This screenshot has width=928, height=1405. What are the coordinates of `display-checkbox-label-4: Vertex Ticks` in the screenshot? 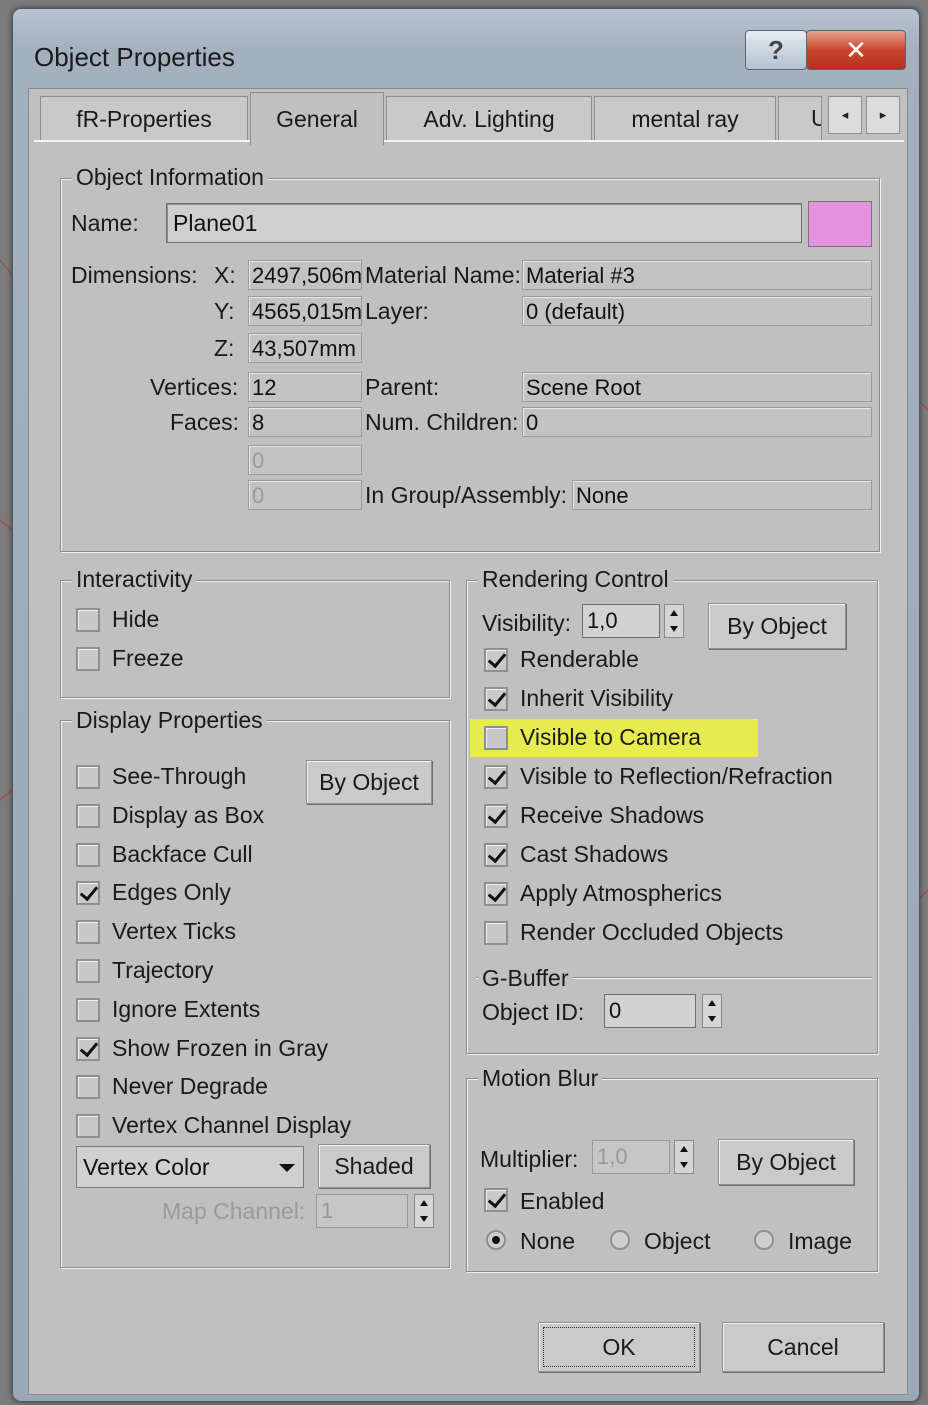 It's located at (174, 931).